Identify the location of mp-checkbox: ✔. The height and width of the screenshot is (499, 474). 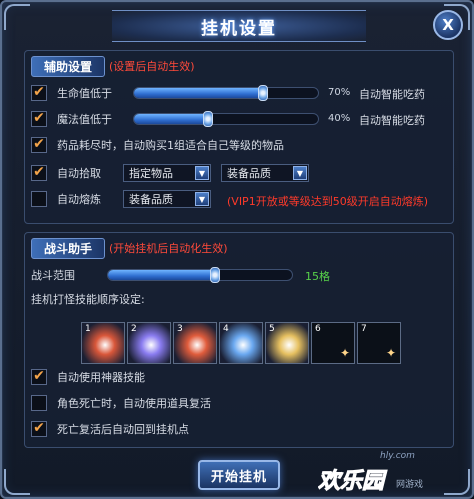
(39, 118).